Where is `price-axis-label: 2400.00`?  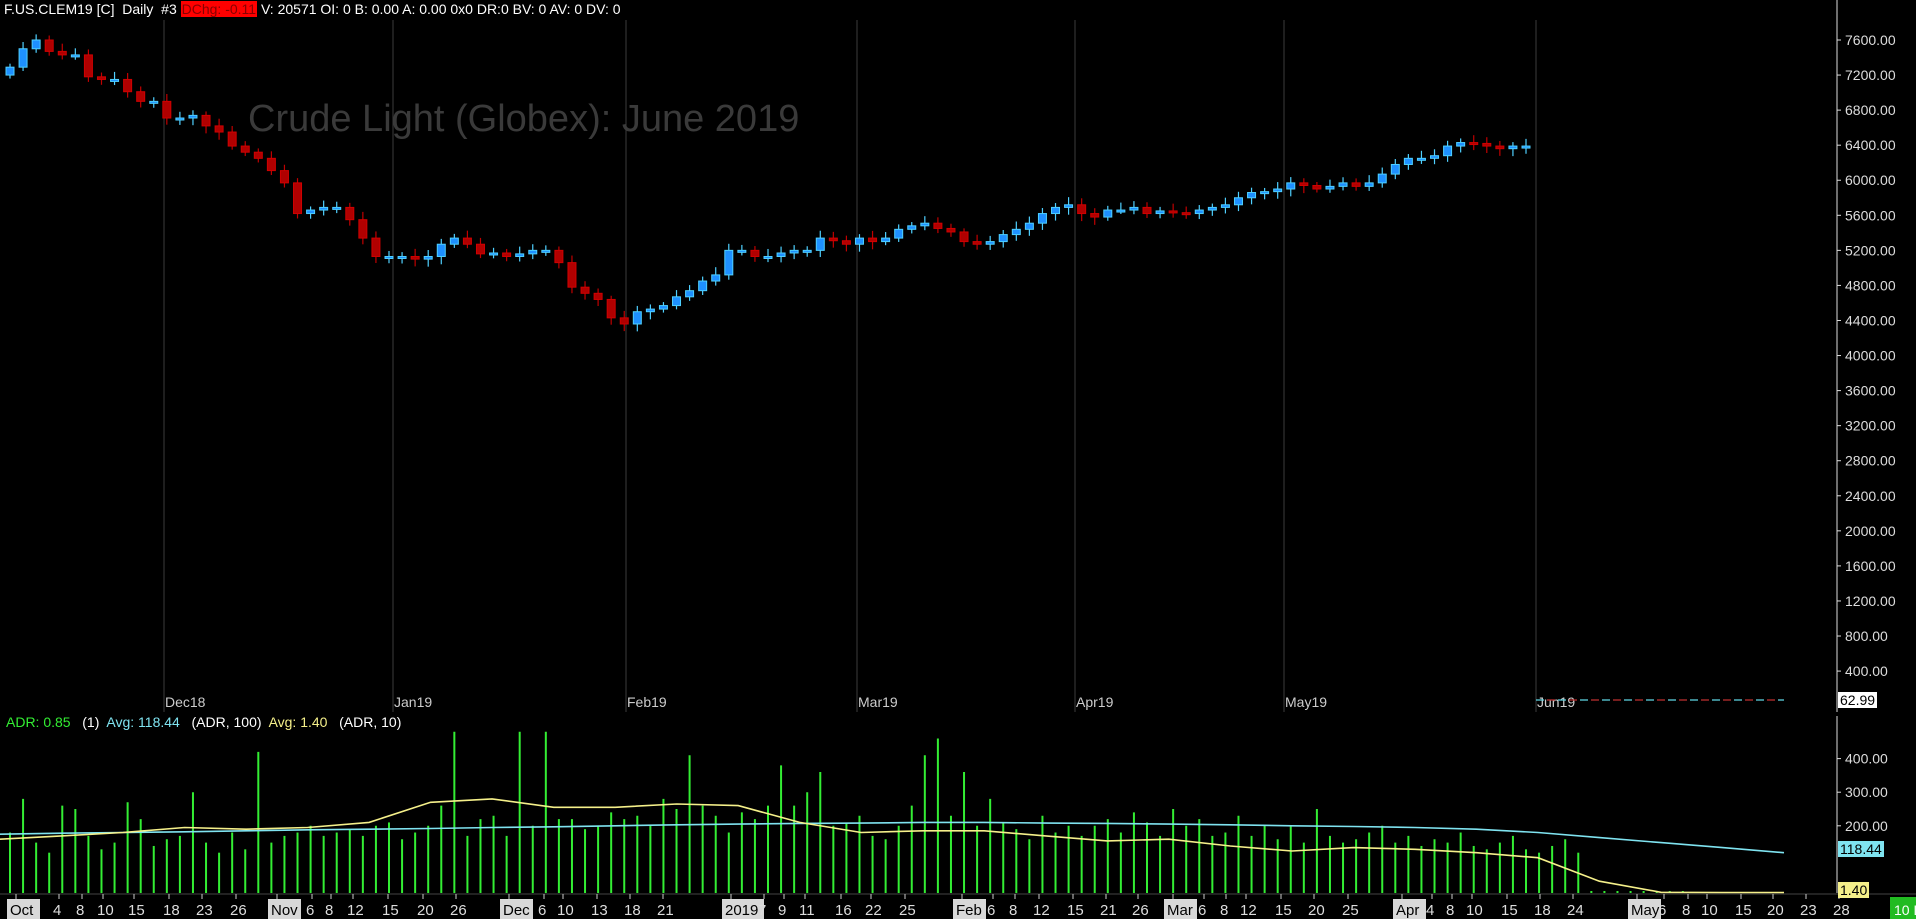 price-axis-label: 2400.00 is located at coordinates (1870, 496).